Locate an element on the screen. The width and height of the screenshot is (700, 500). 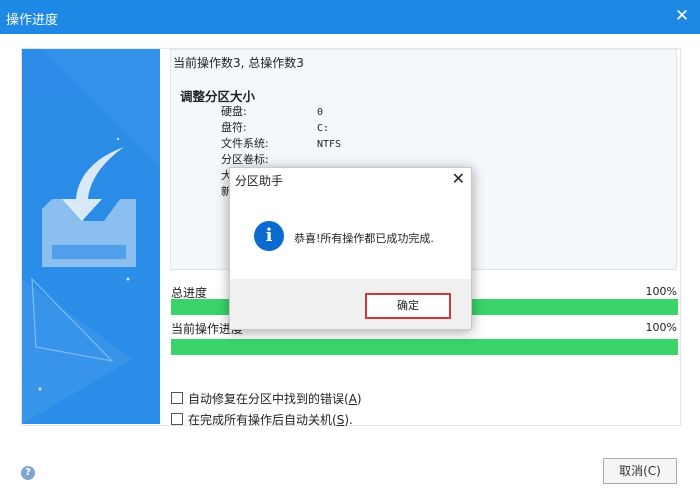
log-key: 硬盘: is located at coordinates (234, 111).